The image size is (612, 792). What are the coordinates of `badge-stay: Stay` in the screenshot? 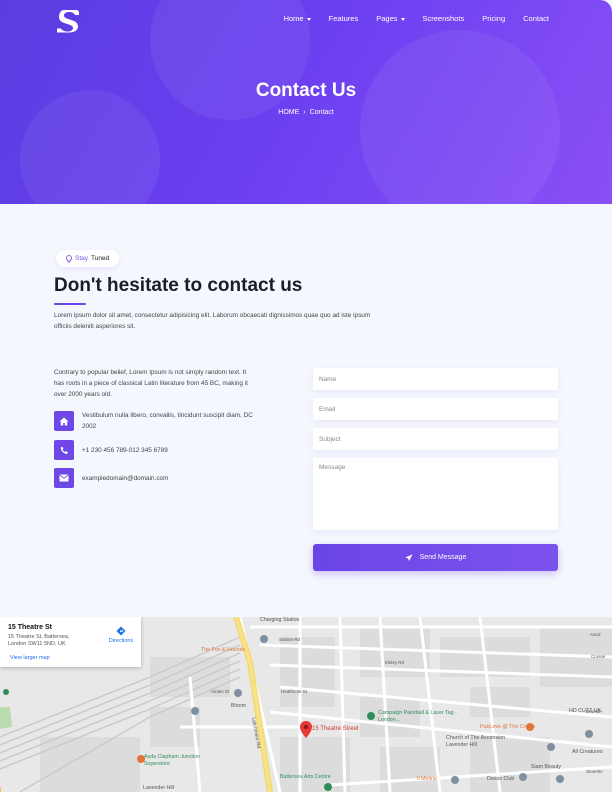 It's located at (82, 258).